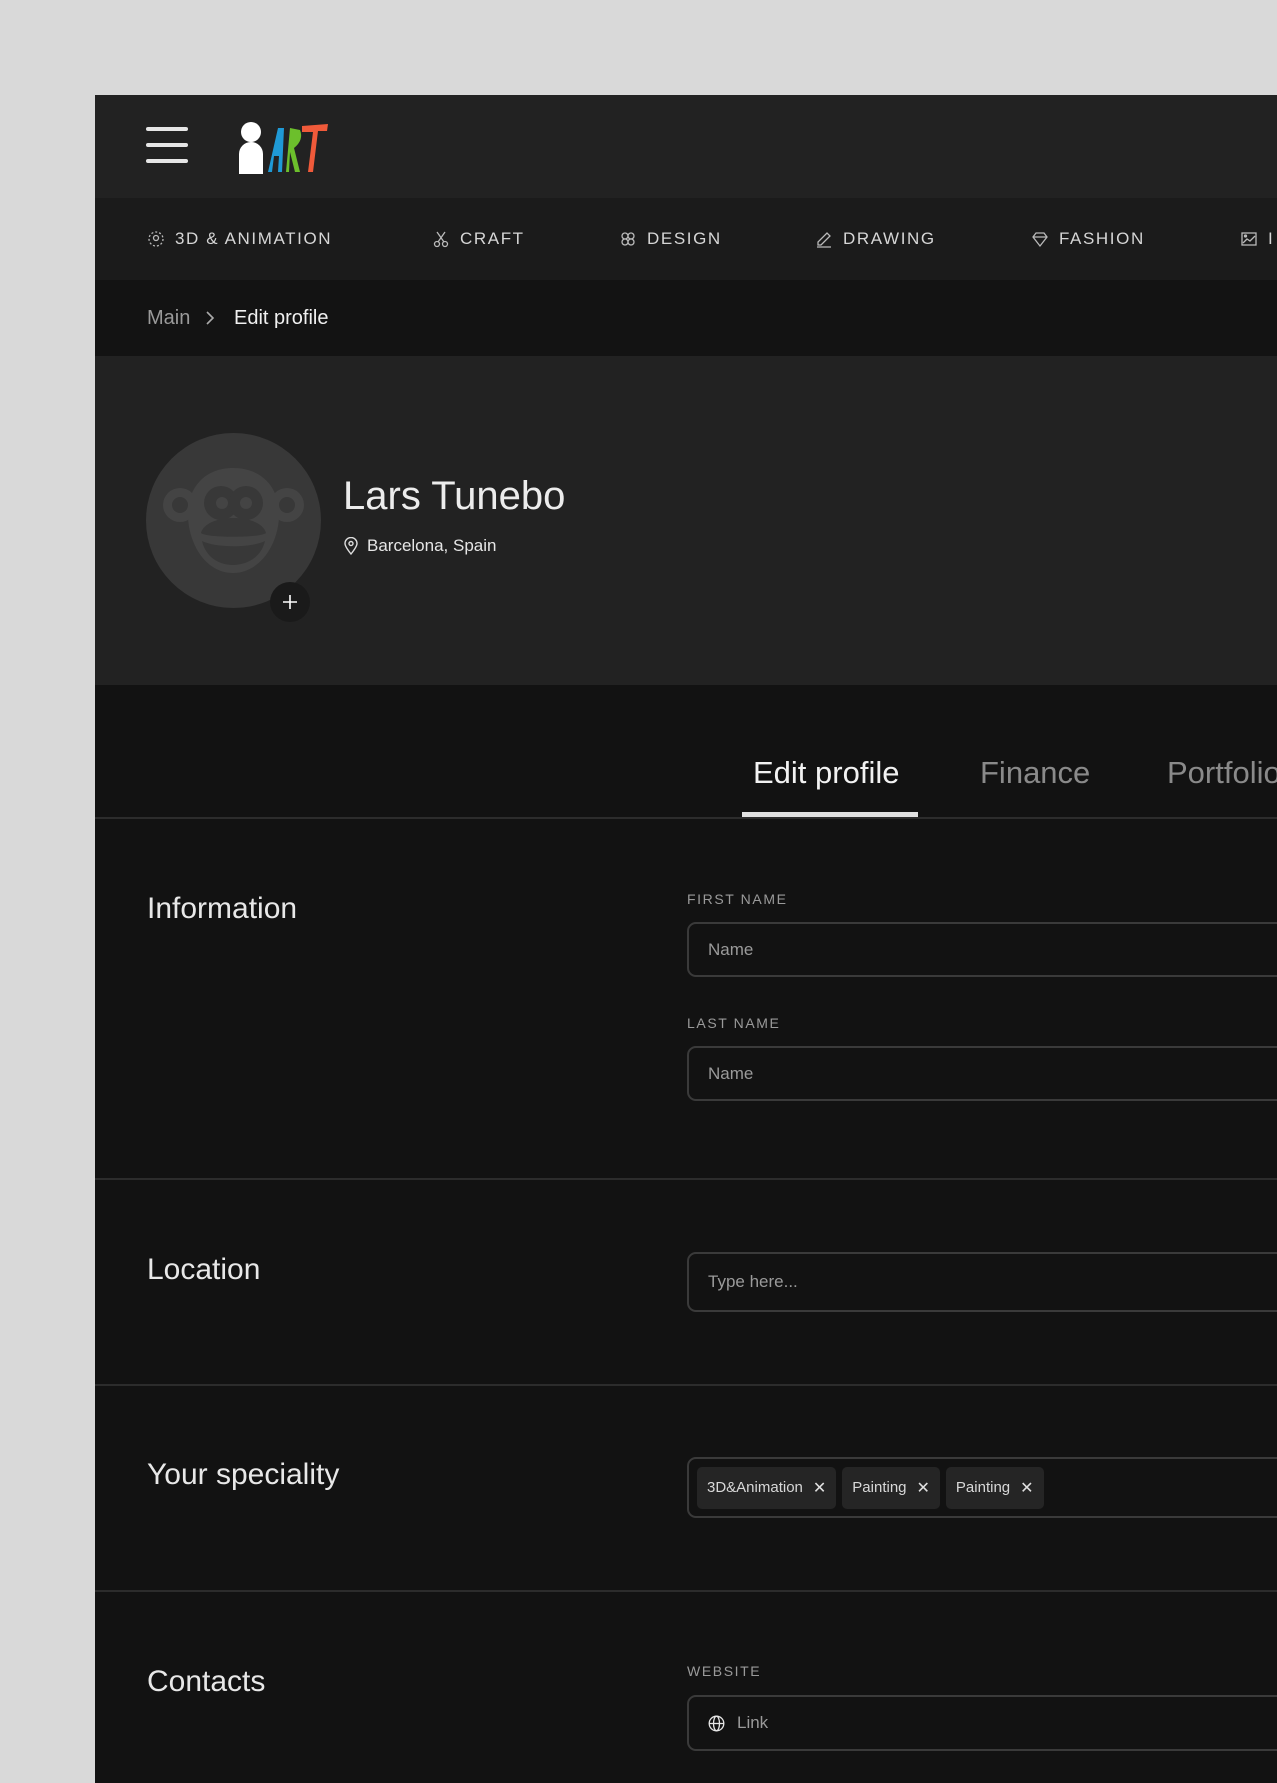  I want to click on nav-item-design: DESIGN, so click(670, 239).